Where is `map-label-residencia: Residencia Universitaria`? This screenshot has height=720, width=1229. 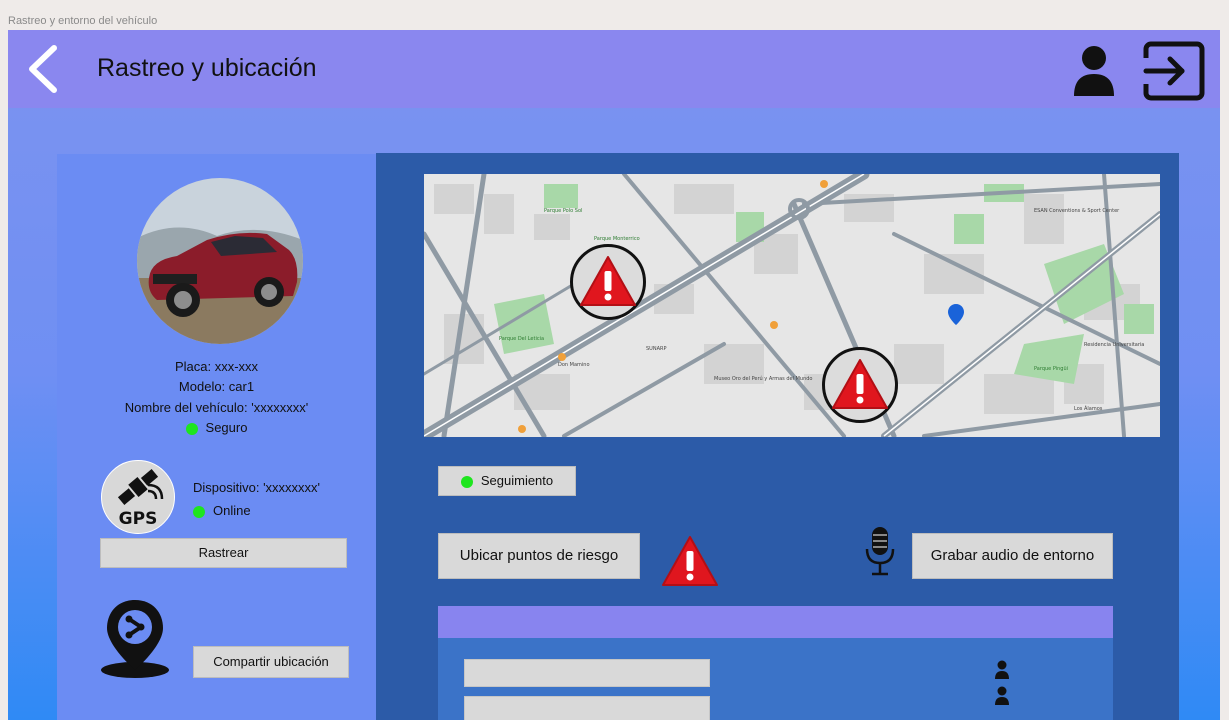
map-label-residencia: Residencia Universitaria is located at coordinates (1114, 345).